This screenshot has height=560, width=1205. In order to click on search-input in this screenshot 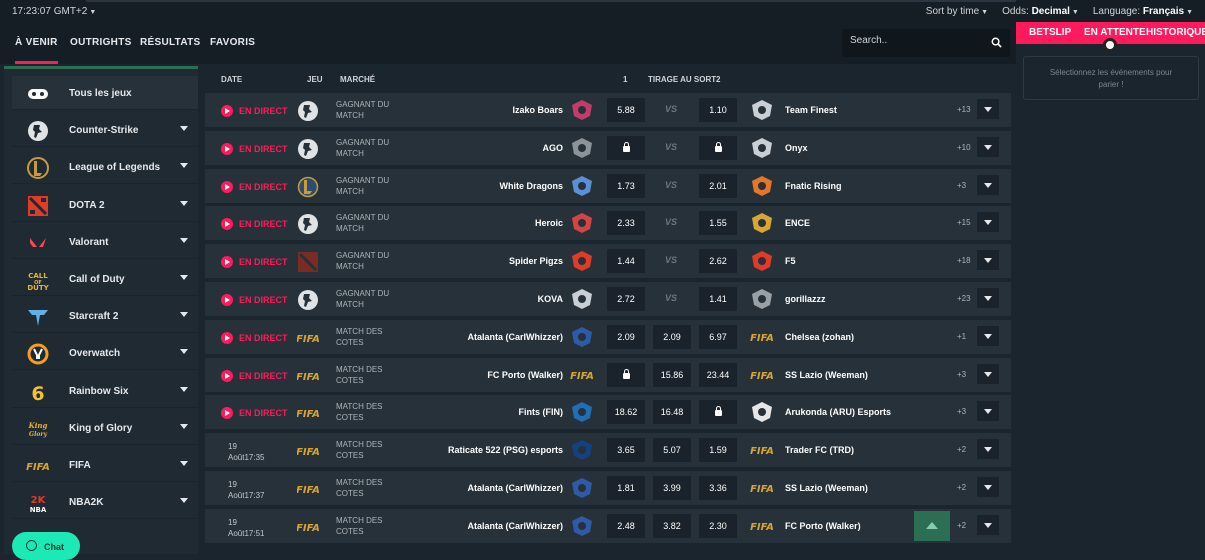, I will do `click(915, 40)`.